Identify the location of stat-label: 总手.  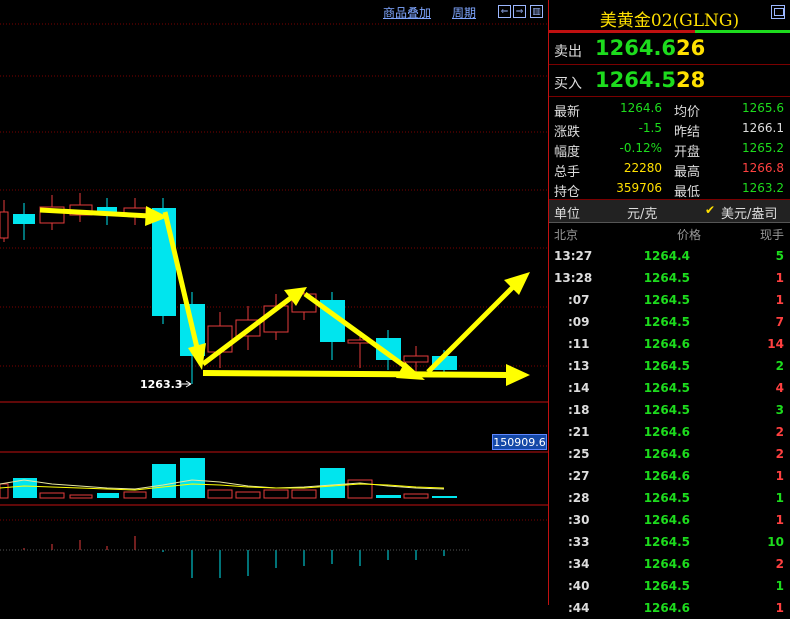
(567, 172).